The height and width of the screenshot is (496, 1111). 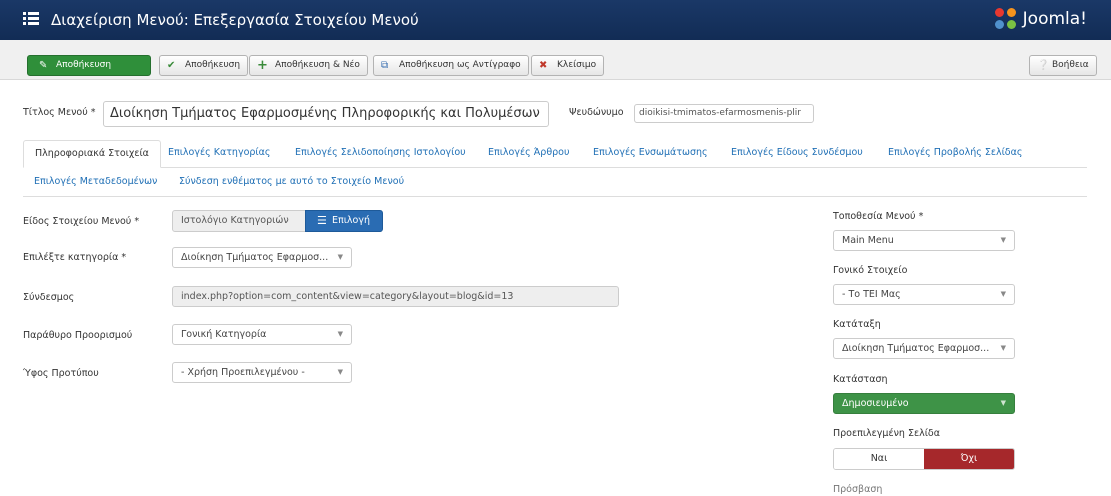 What do you see at coordinates (1043, 65) in the screenshot?
I see `question-circle-icon: ❔` at bounding box center [1043, 65].